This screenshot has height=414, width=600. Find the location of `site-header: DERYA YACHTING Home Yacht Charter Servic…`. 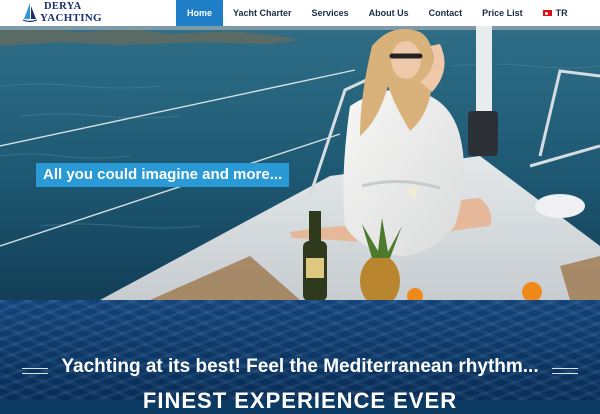

site-header: DERYA YACHTING Home Yacht Charter Servic… is located at coordinates (300, 13).